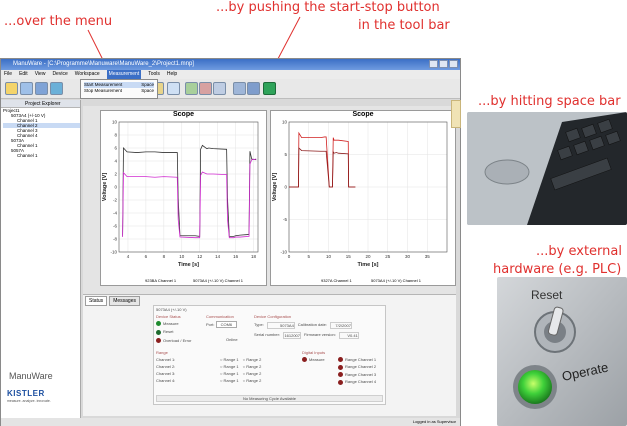 The height and width of the screenshot is (426, 627). I want to click on menu-file: File, so click(8, 74).